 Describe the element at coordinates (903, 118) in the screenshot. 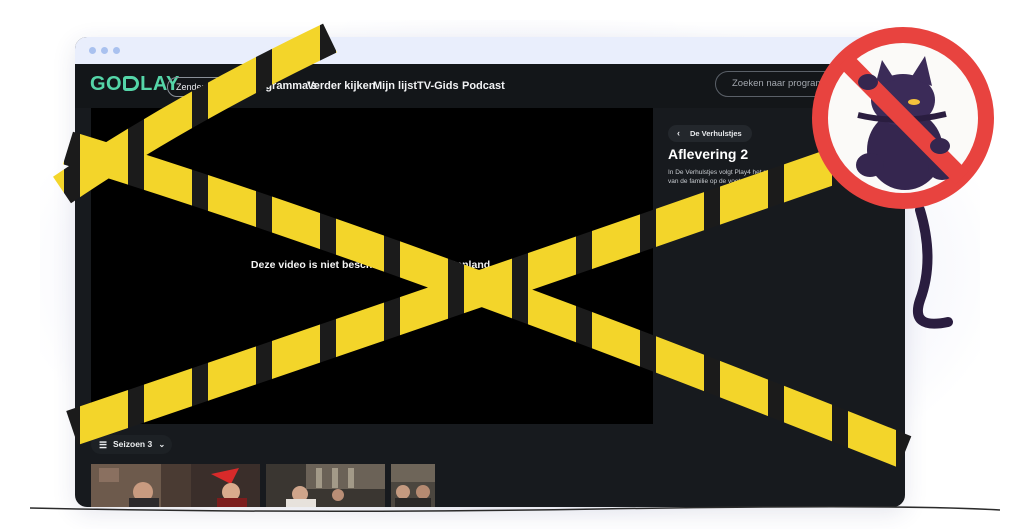

I see `prohibited-sign-icon` at that location.